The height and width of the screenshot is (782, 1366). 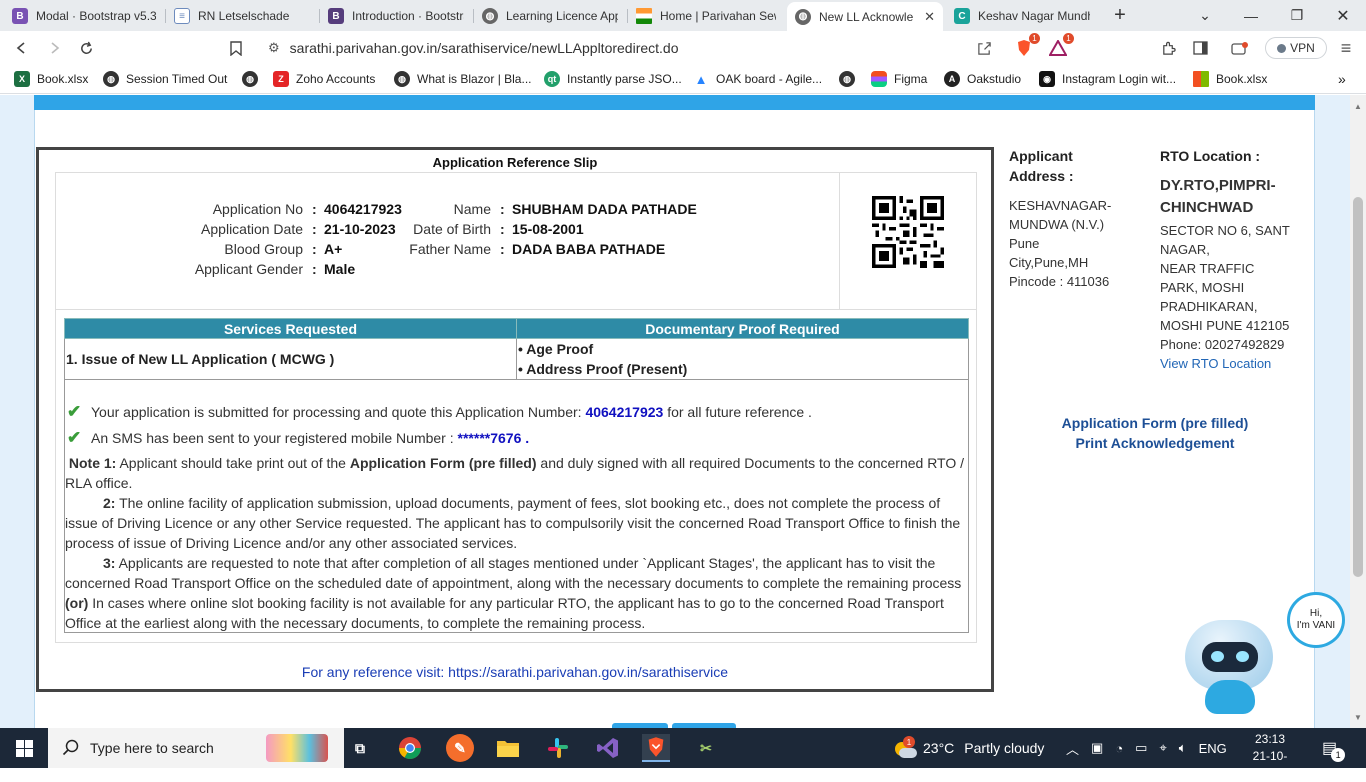 I want to click on weather-icon: 1, so click(x=905, y=747).